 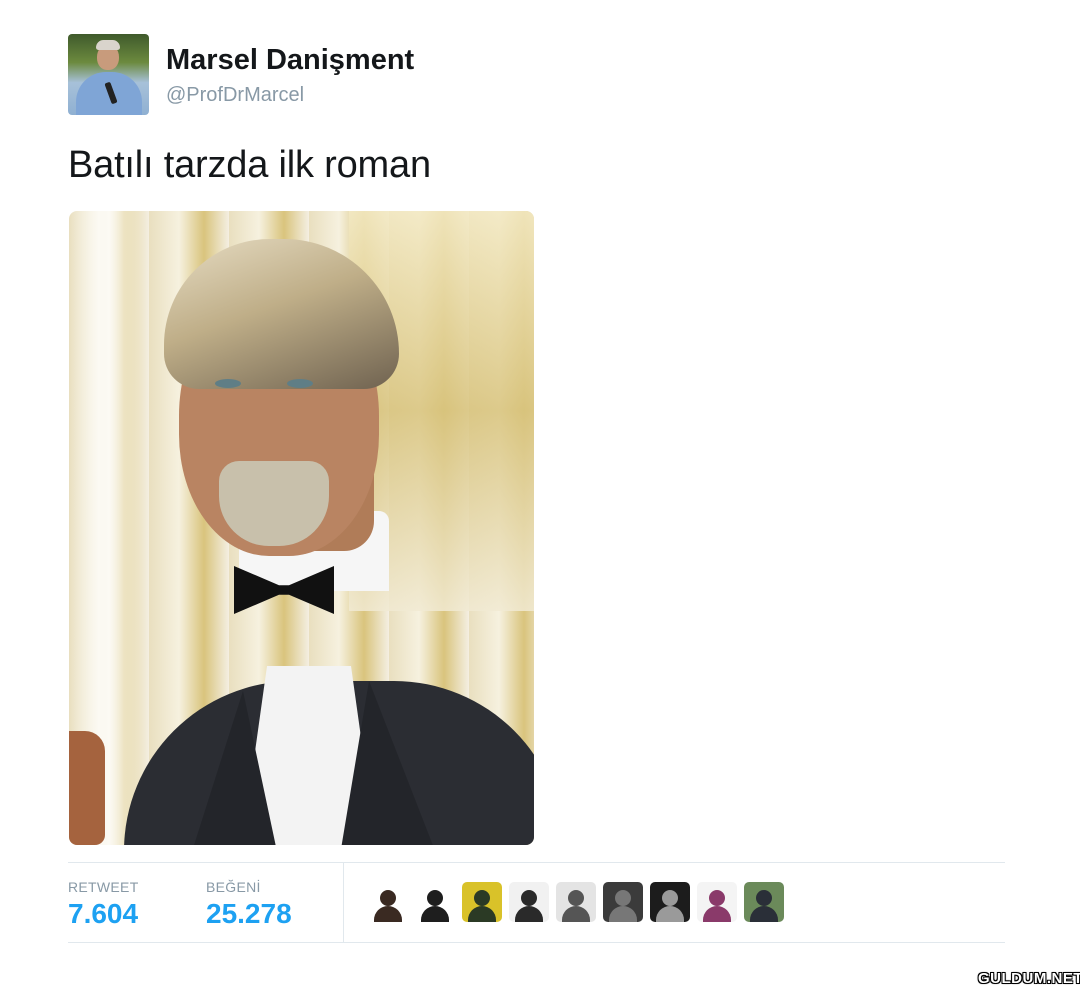 What do you see at coordinates (536, 942) in the screenshot?
I see `stats-divider-bottom` at bounding box center [536, 942].